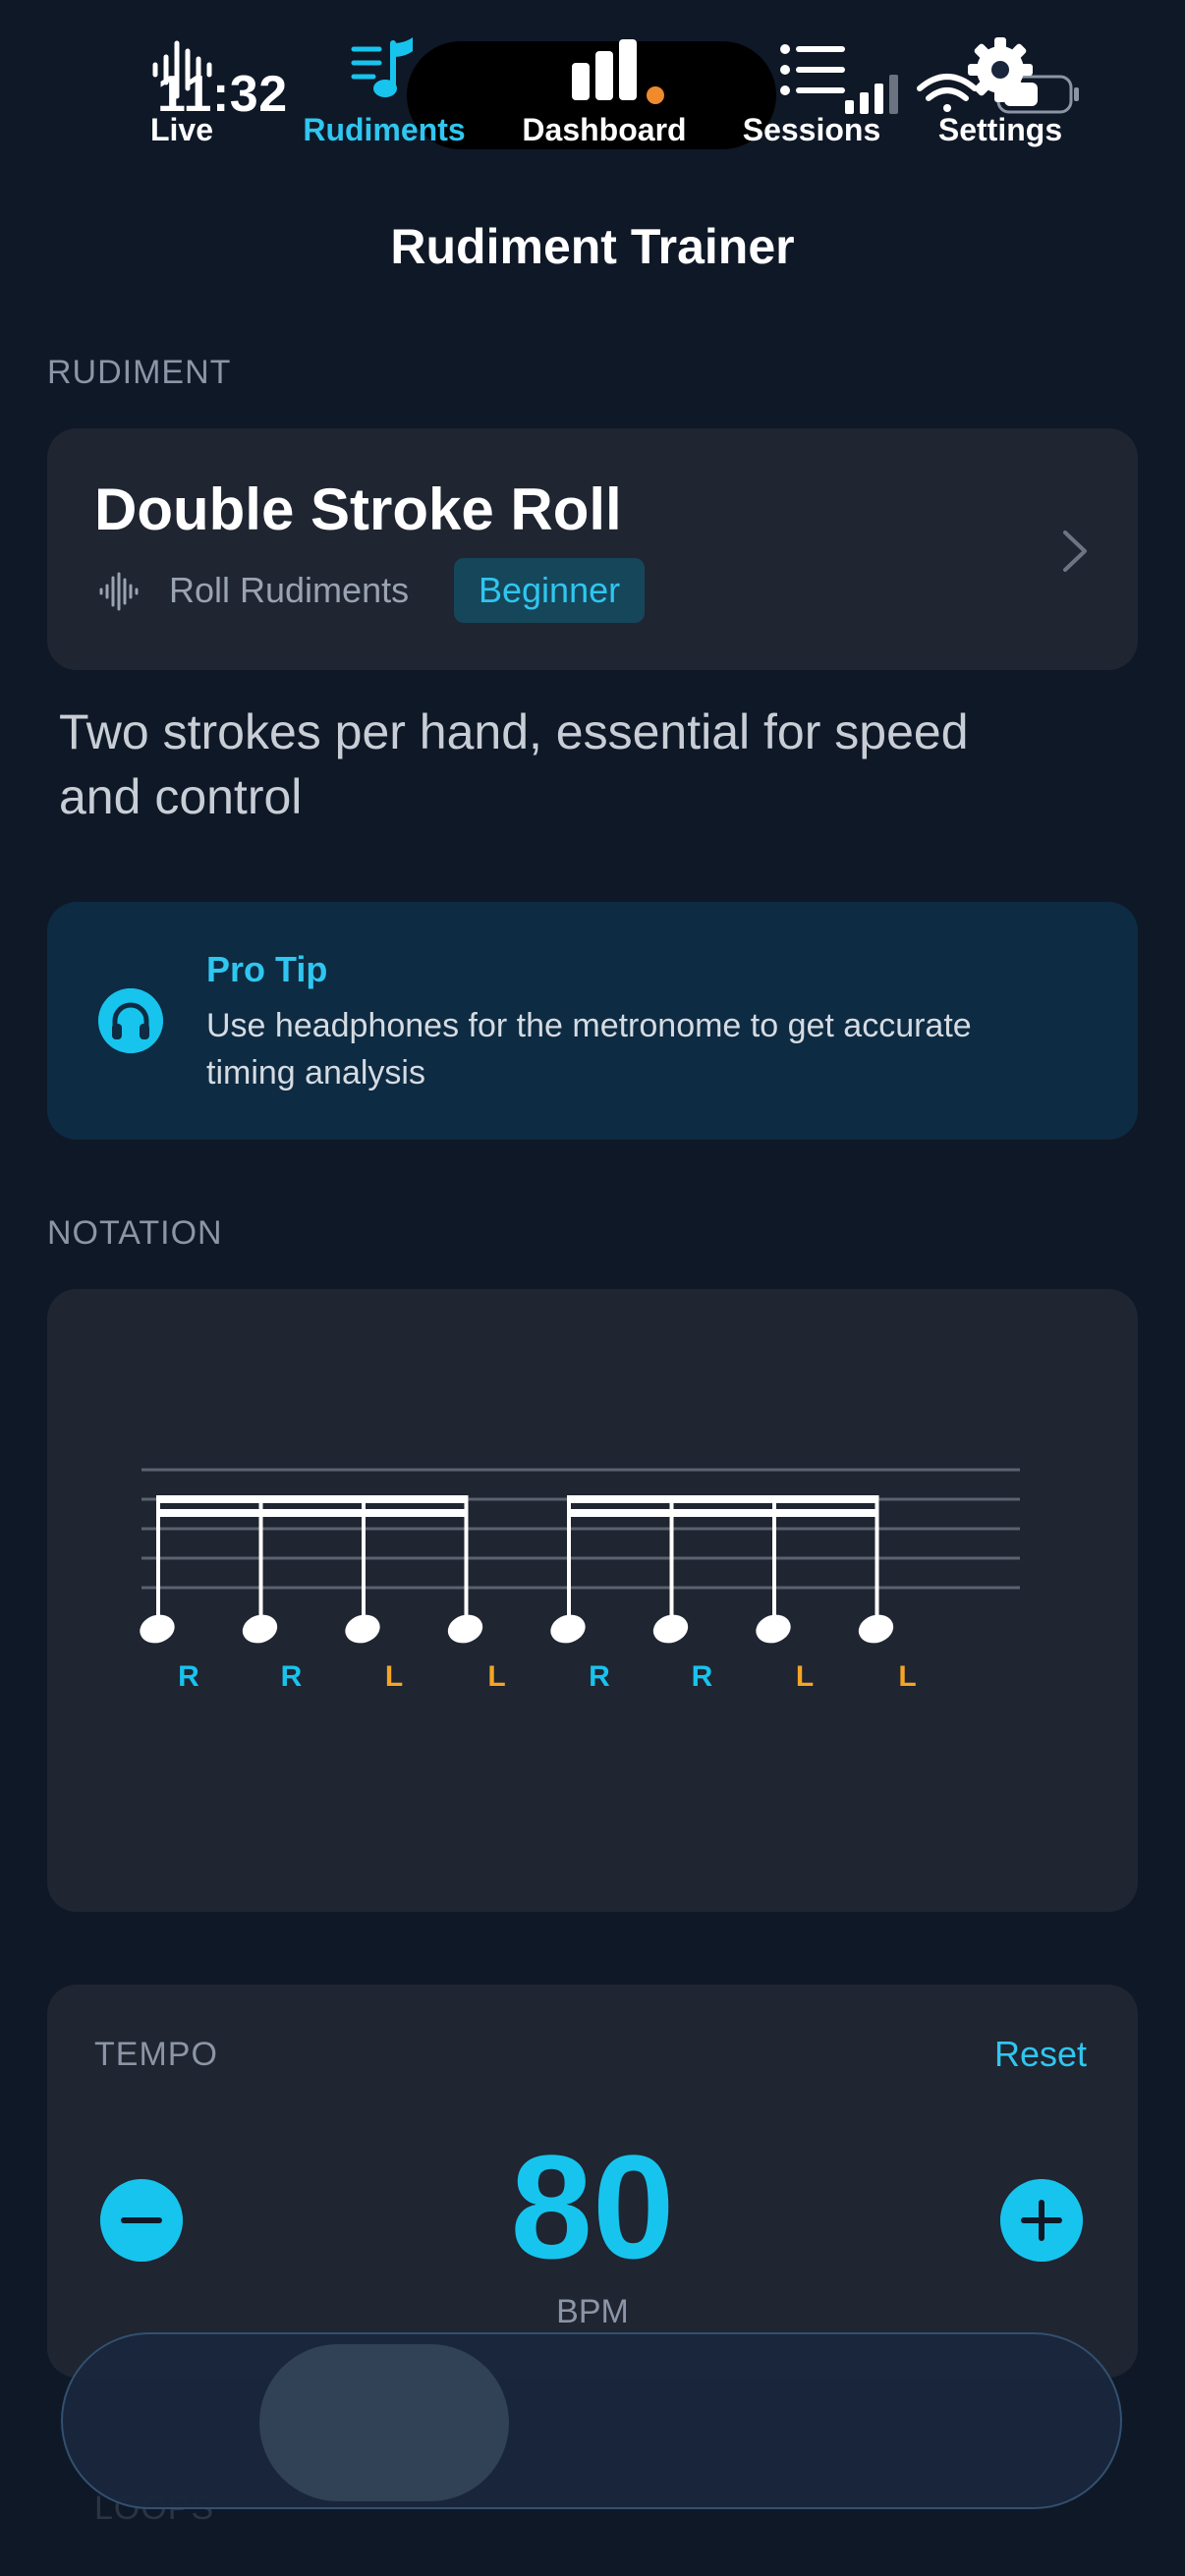 Image resolution: width=1185 pixels, height=2576 pixels. I want to click on tempo-bpm-value: 80, so click(592, 2206).